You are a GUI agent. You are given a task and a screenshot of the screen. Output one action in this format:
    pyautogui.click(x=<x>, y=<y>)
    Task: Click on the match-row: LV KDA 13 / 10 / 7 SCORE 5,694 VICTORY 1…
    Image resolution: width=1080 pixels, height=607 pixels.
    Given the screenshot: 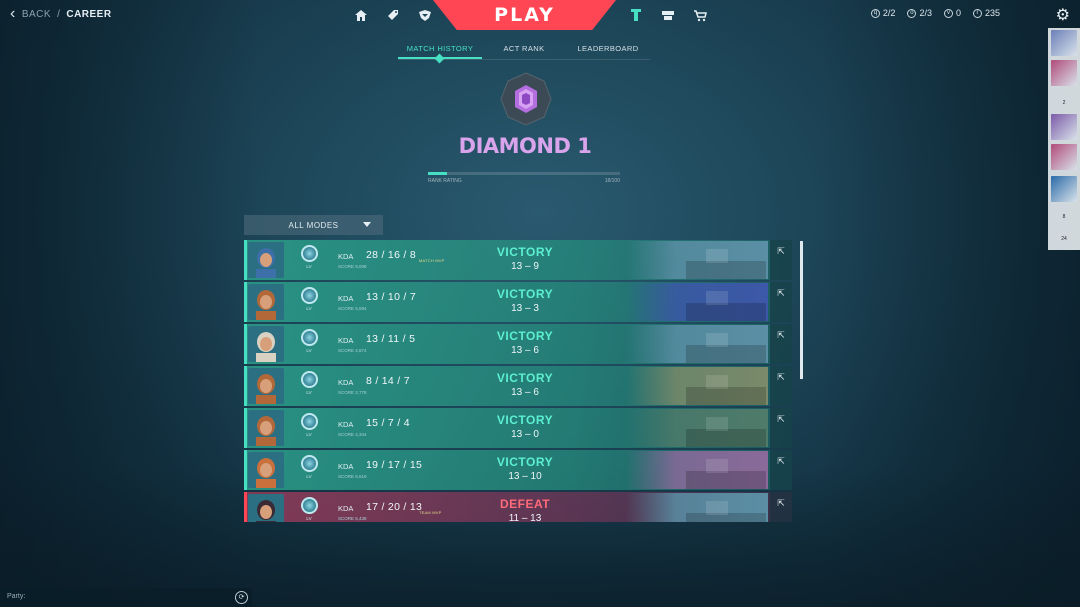 What is the action you would take?
    pyautogui.click(x=518, y=302)
    